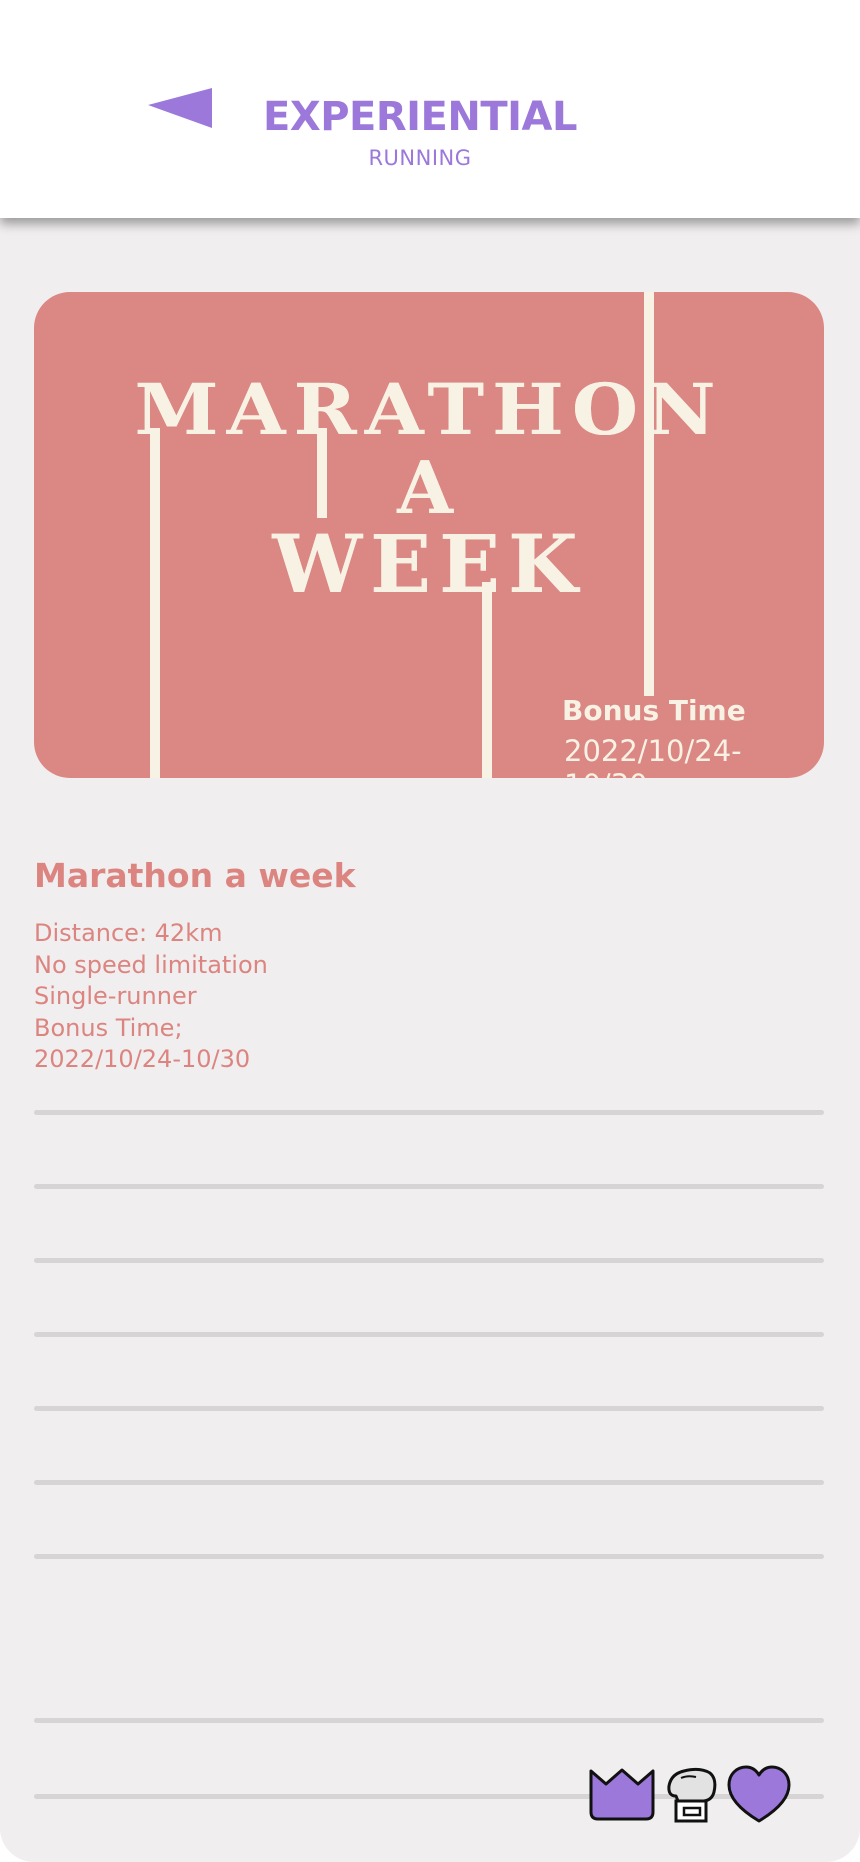 Image resolution: width=860 pixels, height=1862 pixels. I want to click on banner-stripe, so click(487, 680).